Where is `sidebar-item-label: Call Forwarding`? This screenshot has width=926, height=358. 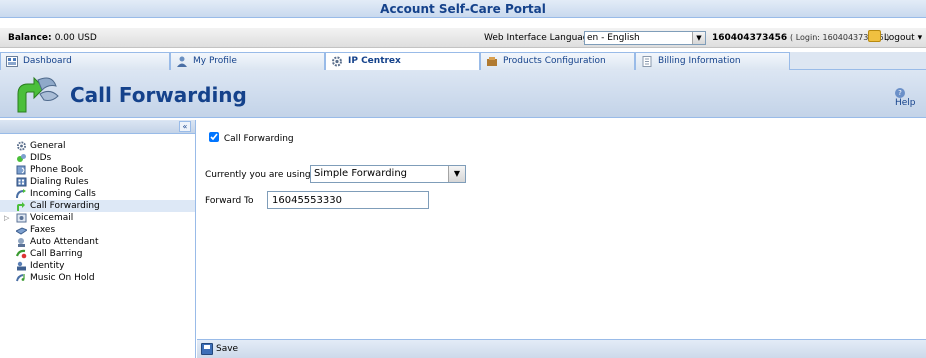
sidebar-item-label: Call Forwarding is located at coordinates (65, 206).